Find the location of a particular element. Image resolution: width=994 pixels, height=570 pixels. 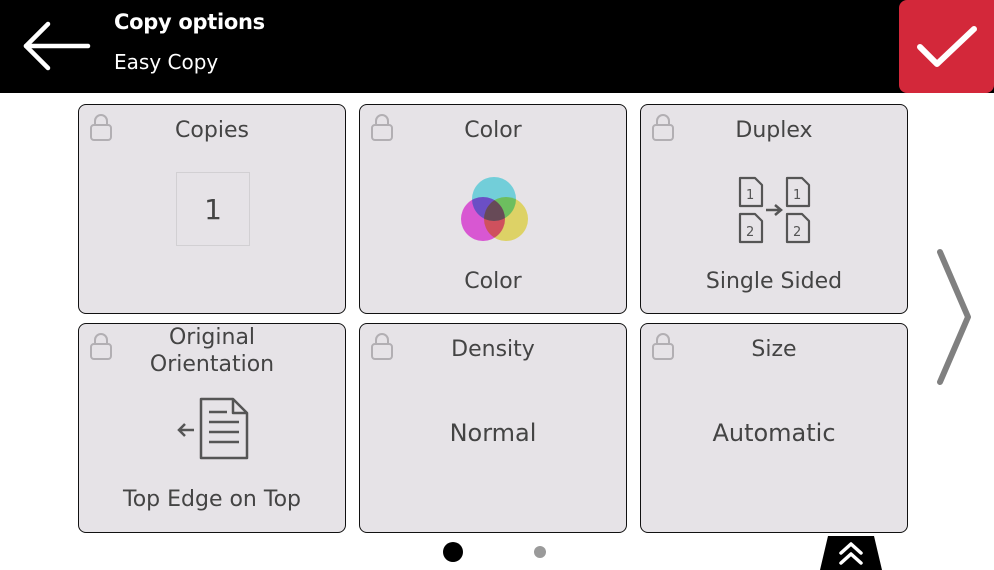

document-orientation-icon is located at coordinates (213, 428).